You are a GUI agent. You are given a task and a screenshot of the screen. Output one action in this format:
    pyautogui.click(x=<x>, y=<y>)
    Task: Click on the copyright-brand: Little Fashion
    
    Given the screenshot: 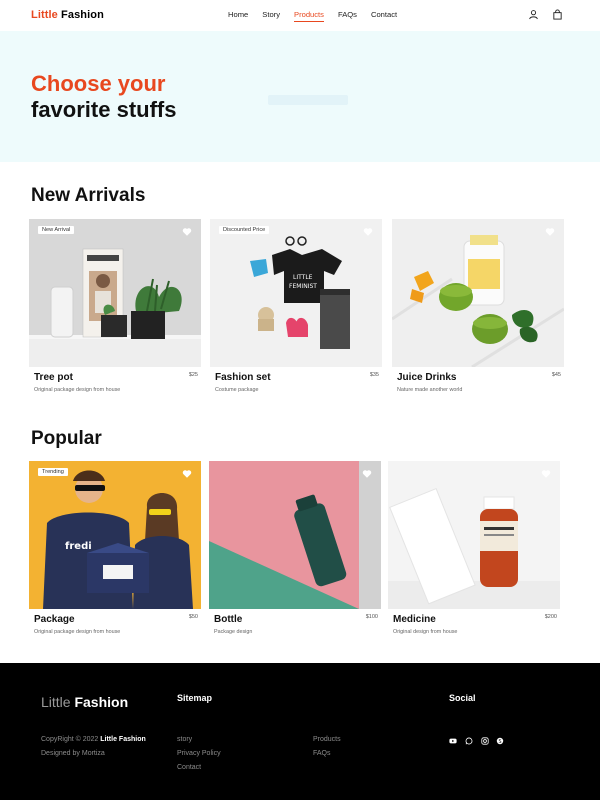 What is the action you would take?
    pyautogui.click(x=123, y=739)
    